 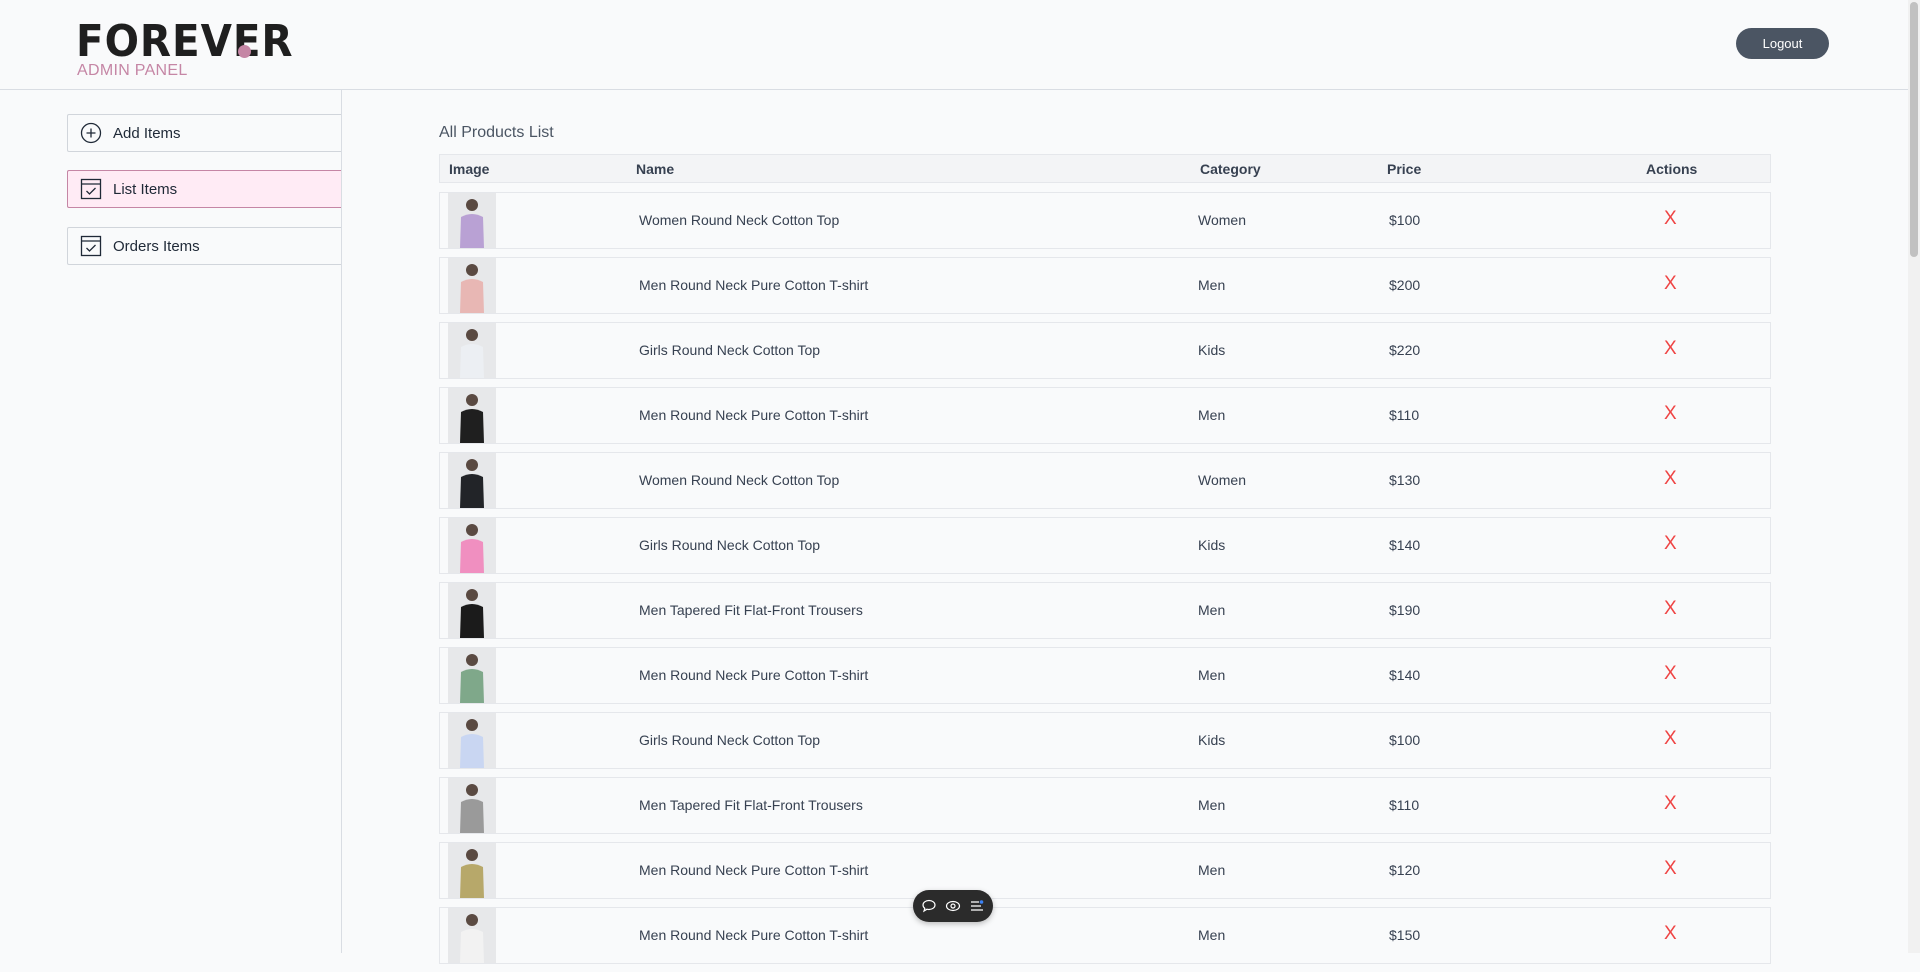 What do you see at coordinates (1105, 480) in the screenshot?
I see `table-row: Women Round Neck Cotton Top Women $130 X` at bounding box center [1105, 480].